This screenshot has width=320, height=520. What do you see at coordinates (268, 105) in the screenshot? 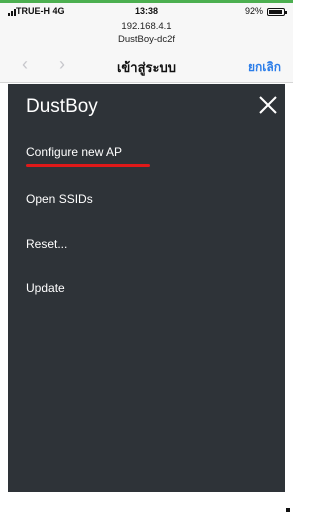
I see `close-icon` at bounding box center [268, 105].